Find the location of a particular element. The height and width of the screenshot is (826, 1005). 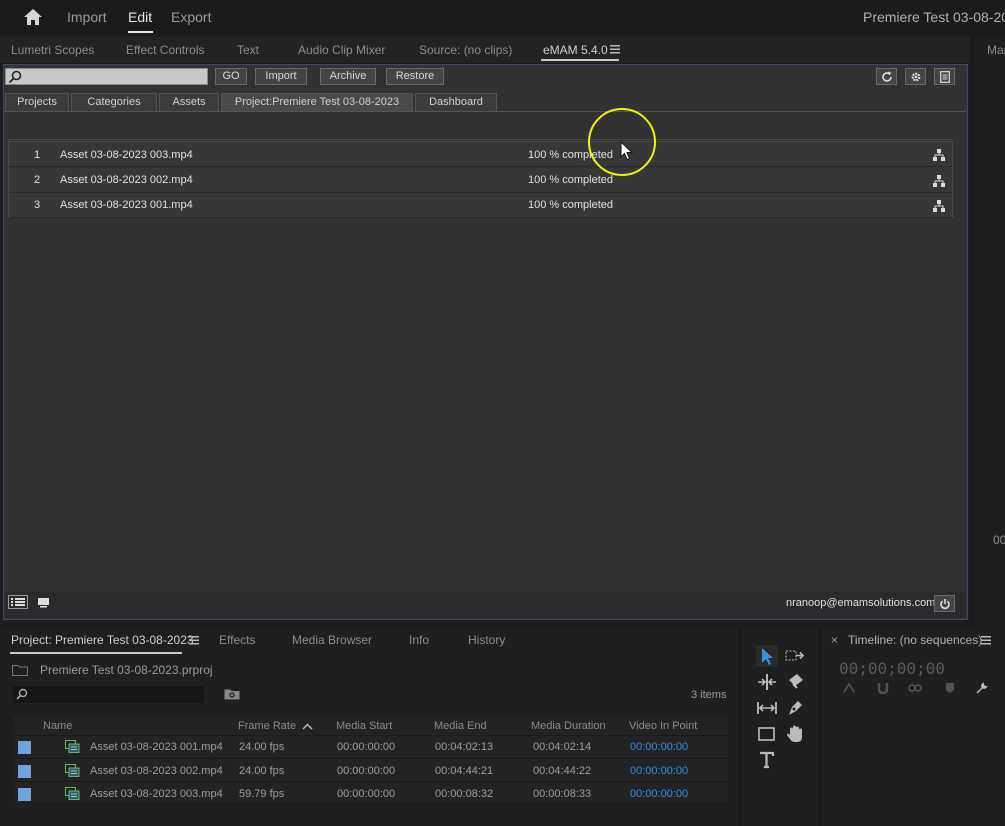

document-icon is located at coordinates (945, 77).